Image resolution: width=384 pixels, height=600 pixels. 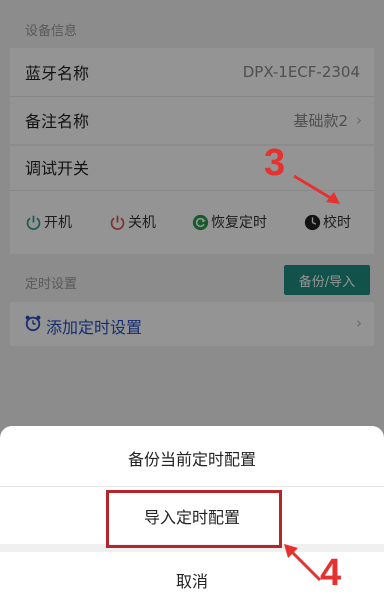 I want to click on annotation-step-3: 3, so click(x=275, y=163).